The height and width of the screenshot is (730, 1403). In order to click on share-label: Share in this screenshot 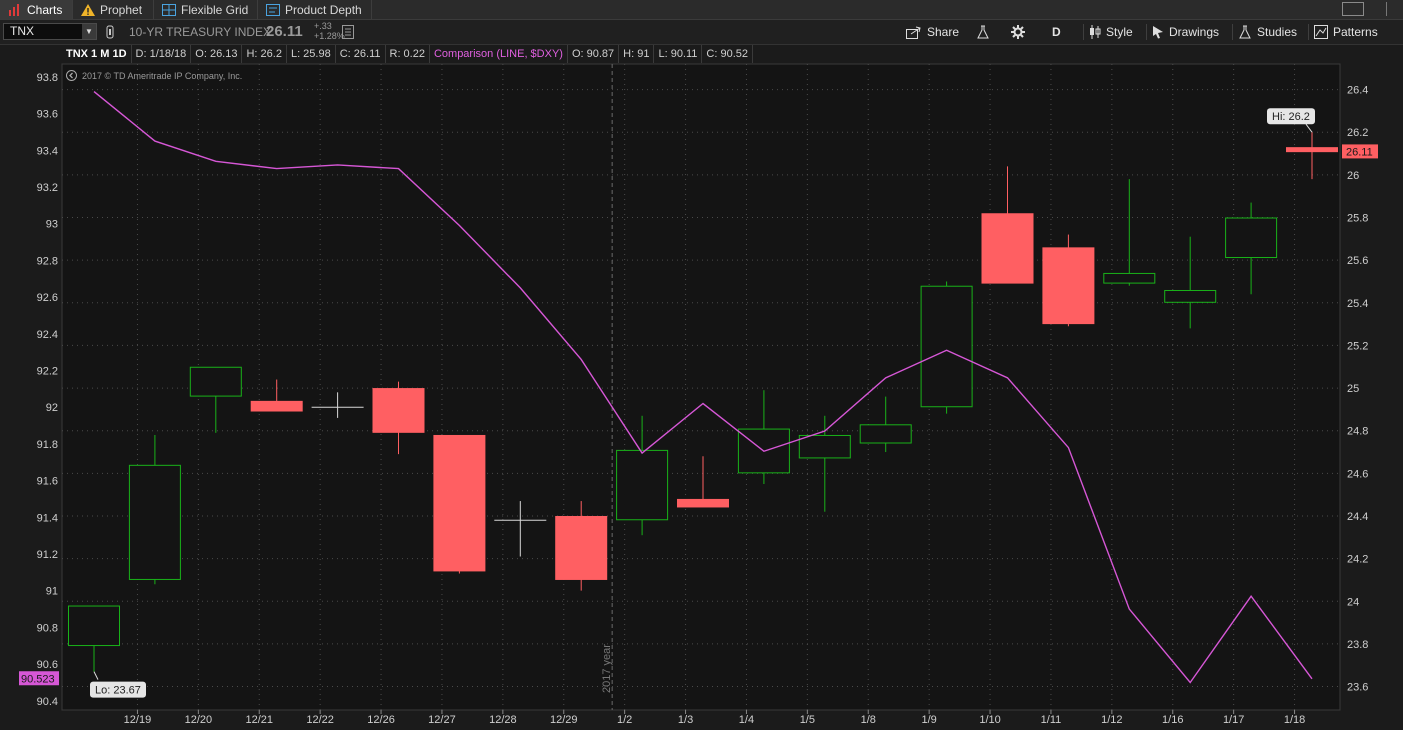, I will do `click(943, 32)`.